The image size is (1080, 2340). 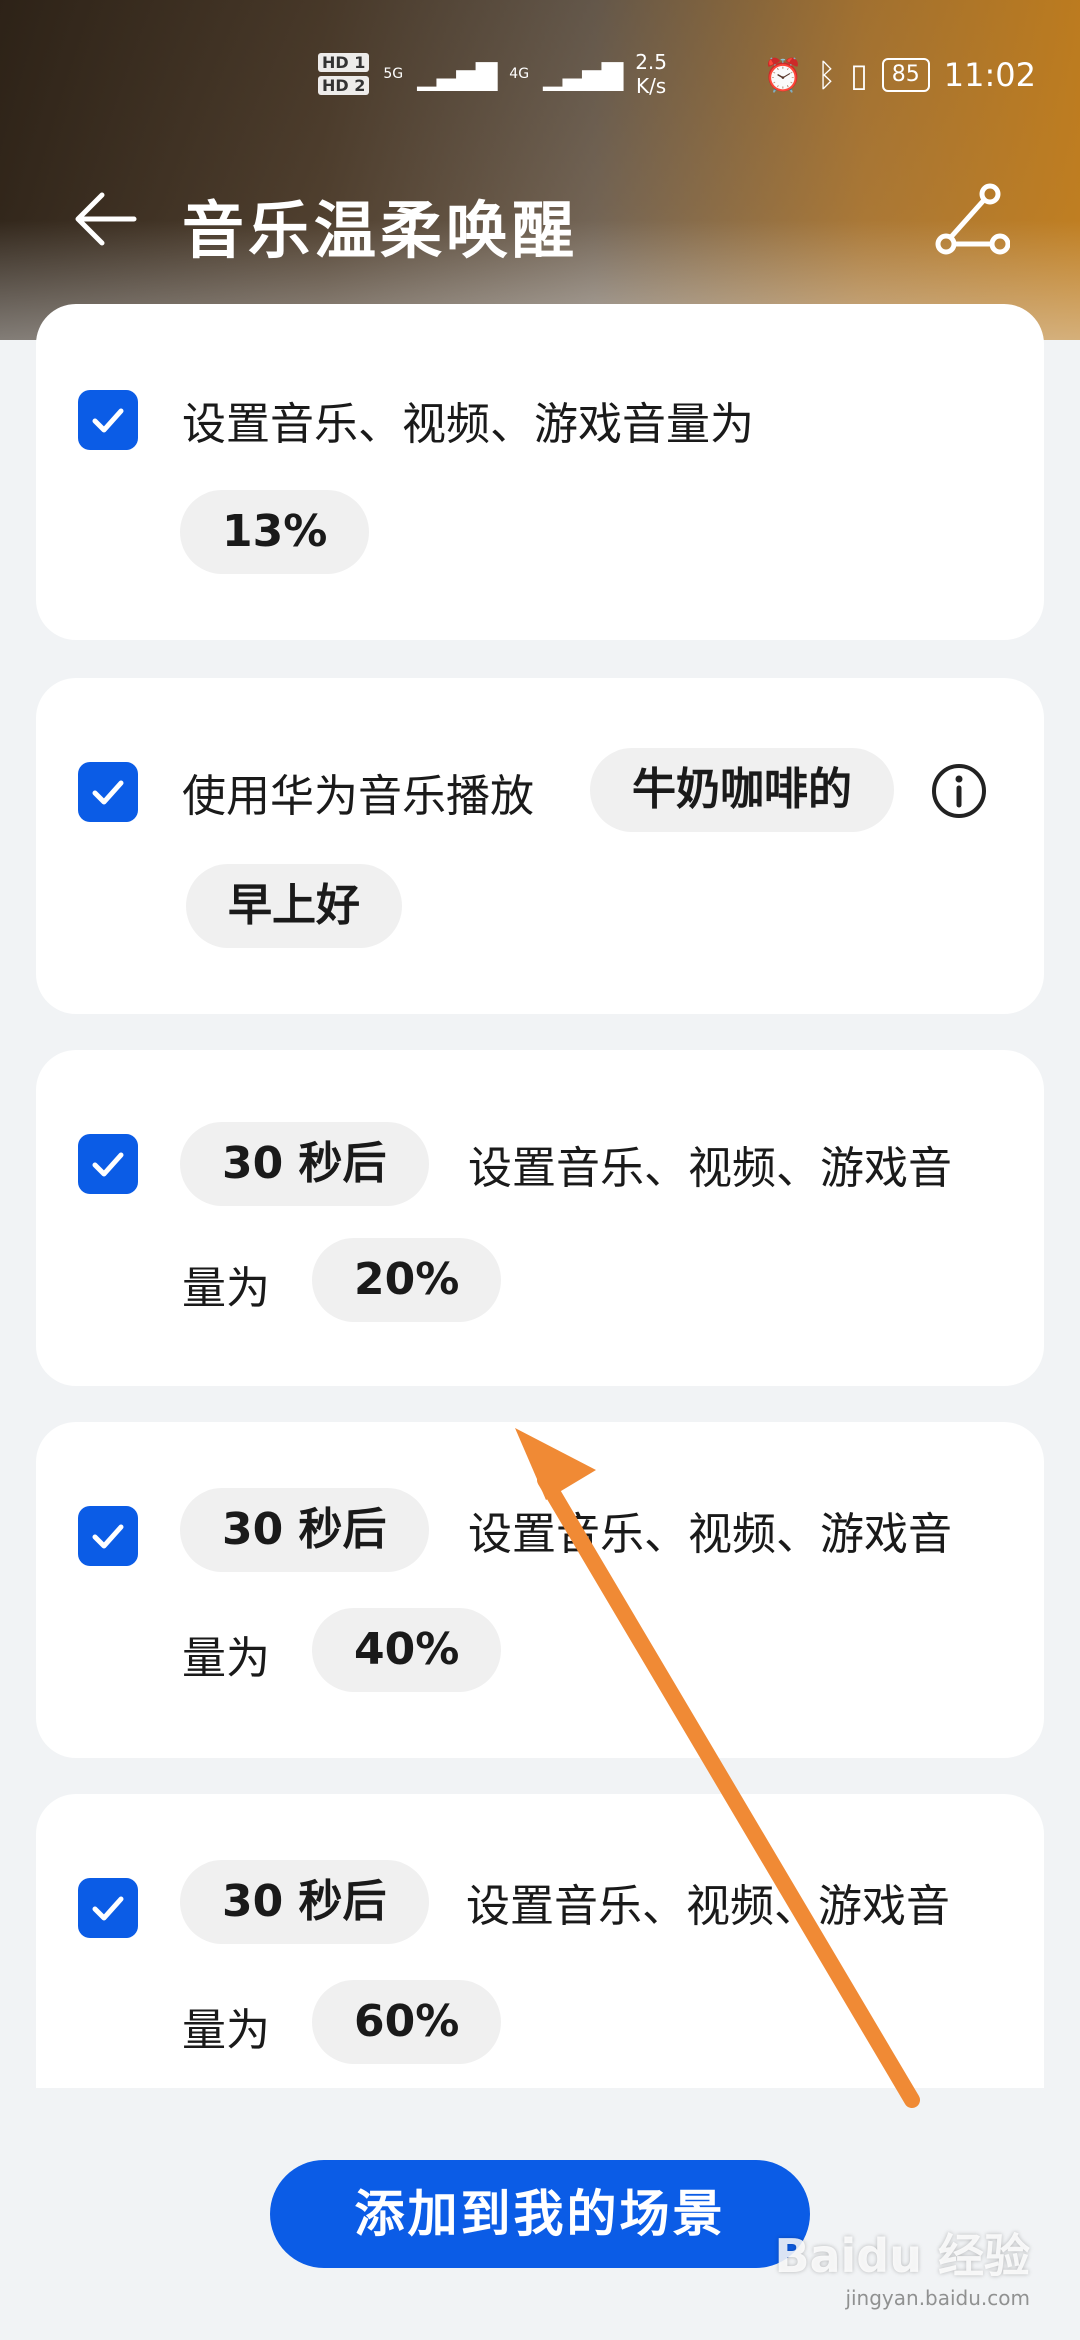 I want to click on watermark-url: jingyan.baidu.com, so click(x=937, y=2298).